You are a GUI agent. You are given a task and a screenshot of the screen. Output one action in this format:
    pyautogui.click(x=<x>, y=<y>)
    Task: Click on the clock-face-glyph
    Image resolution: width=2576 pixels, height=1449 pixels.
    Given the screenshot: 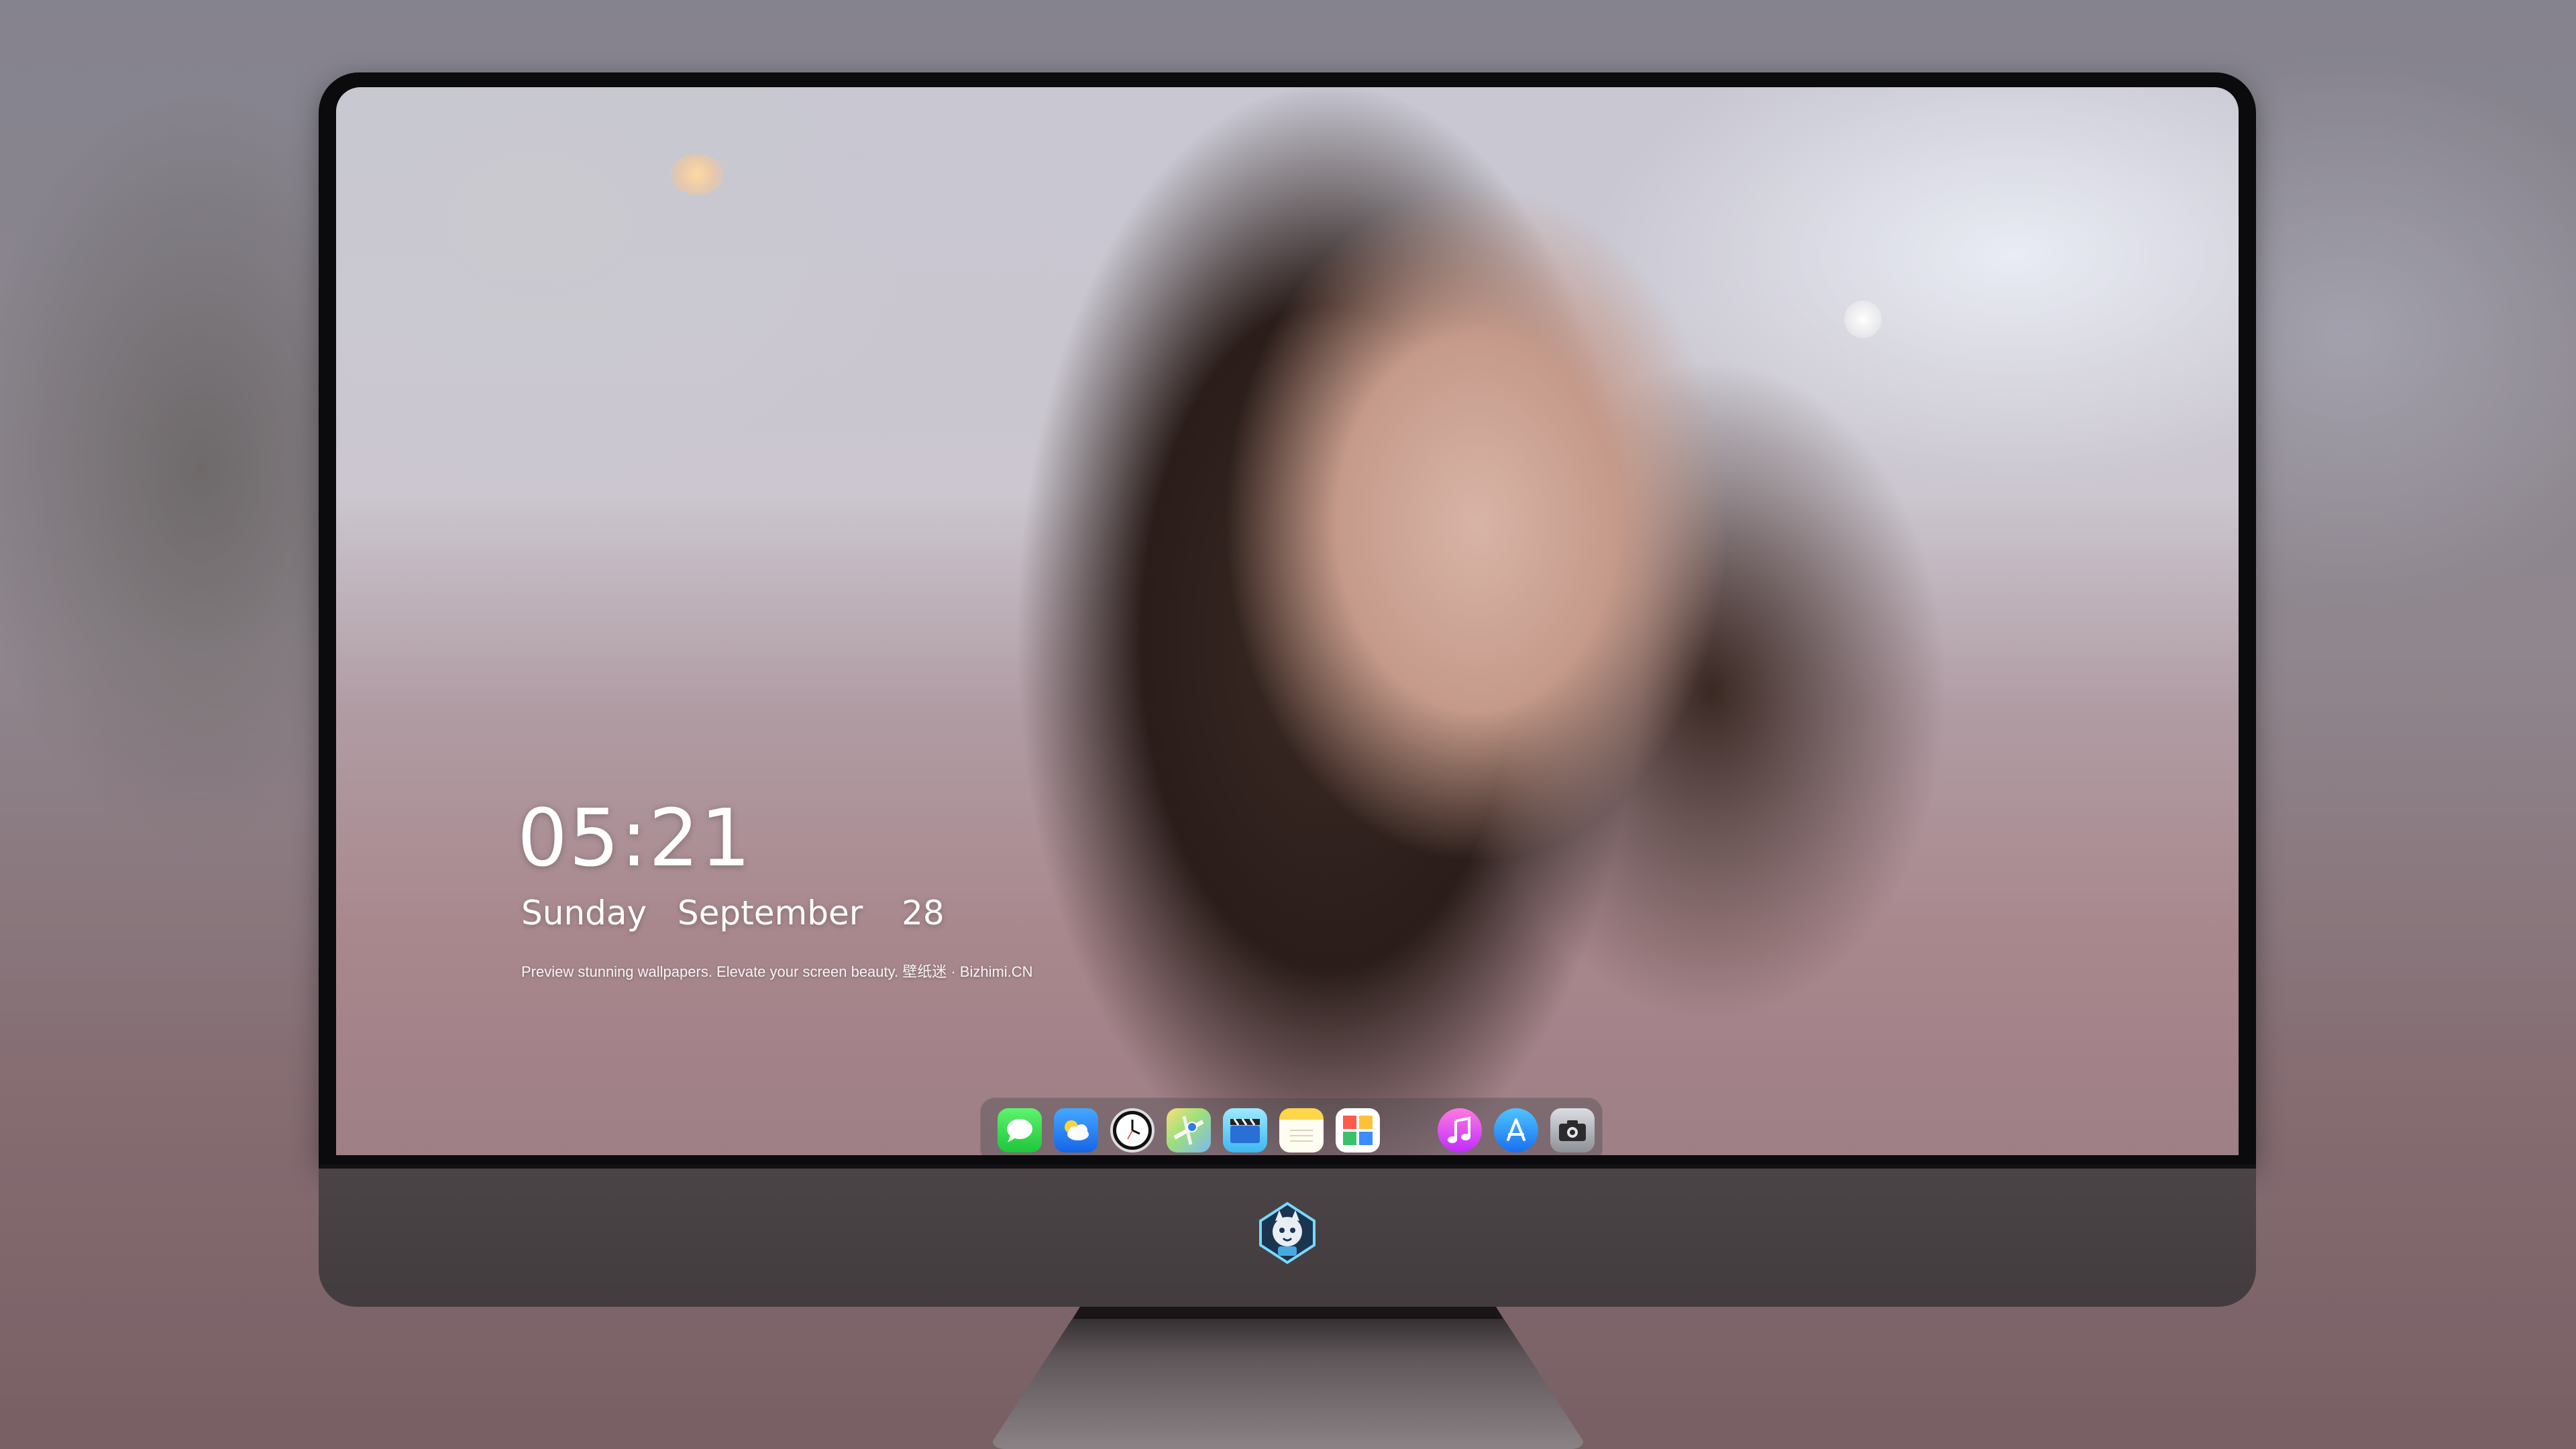 What is the action you would take?
    pyautogui.click(x=1132, y=1130)
    